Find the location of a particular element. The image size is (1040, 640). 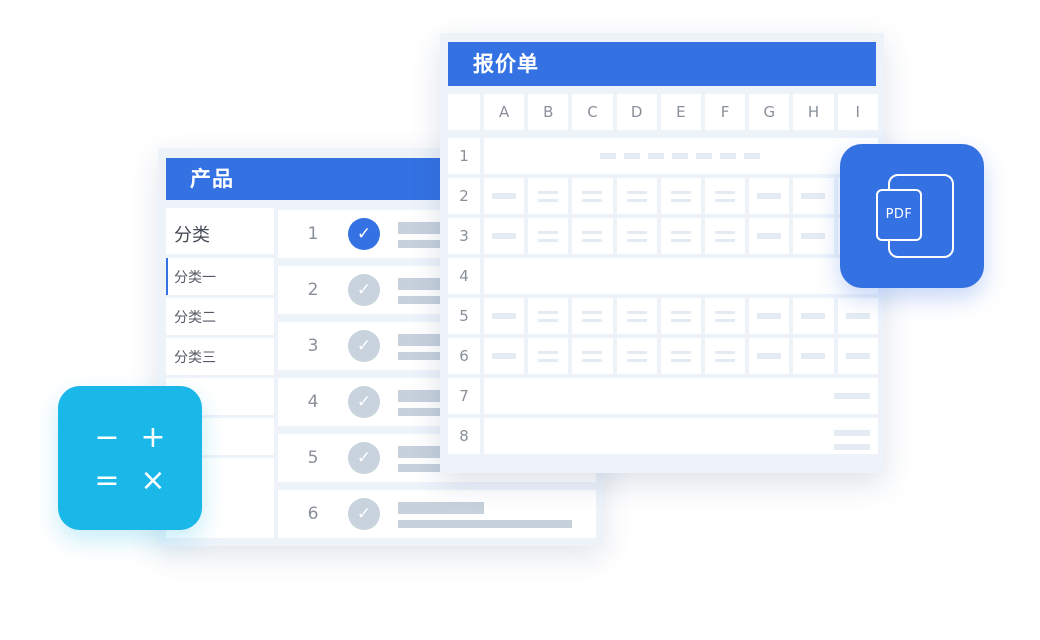

column-header: I is located at coordinates (857, 112).